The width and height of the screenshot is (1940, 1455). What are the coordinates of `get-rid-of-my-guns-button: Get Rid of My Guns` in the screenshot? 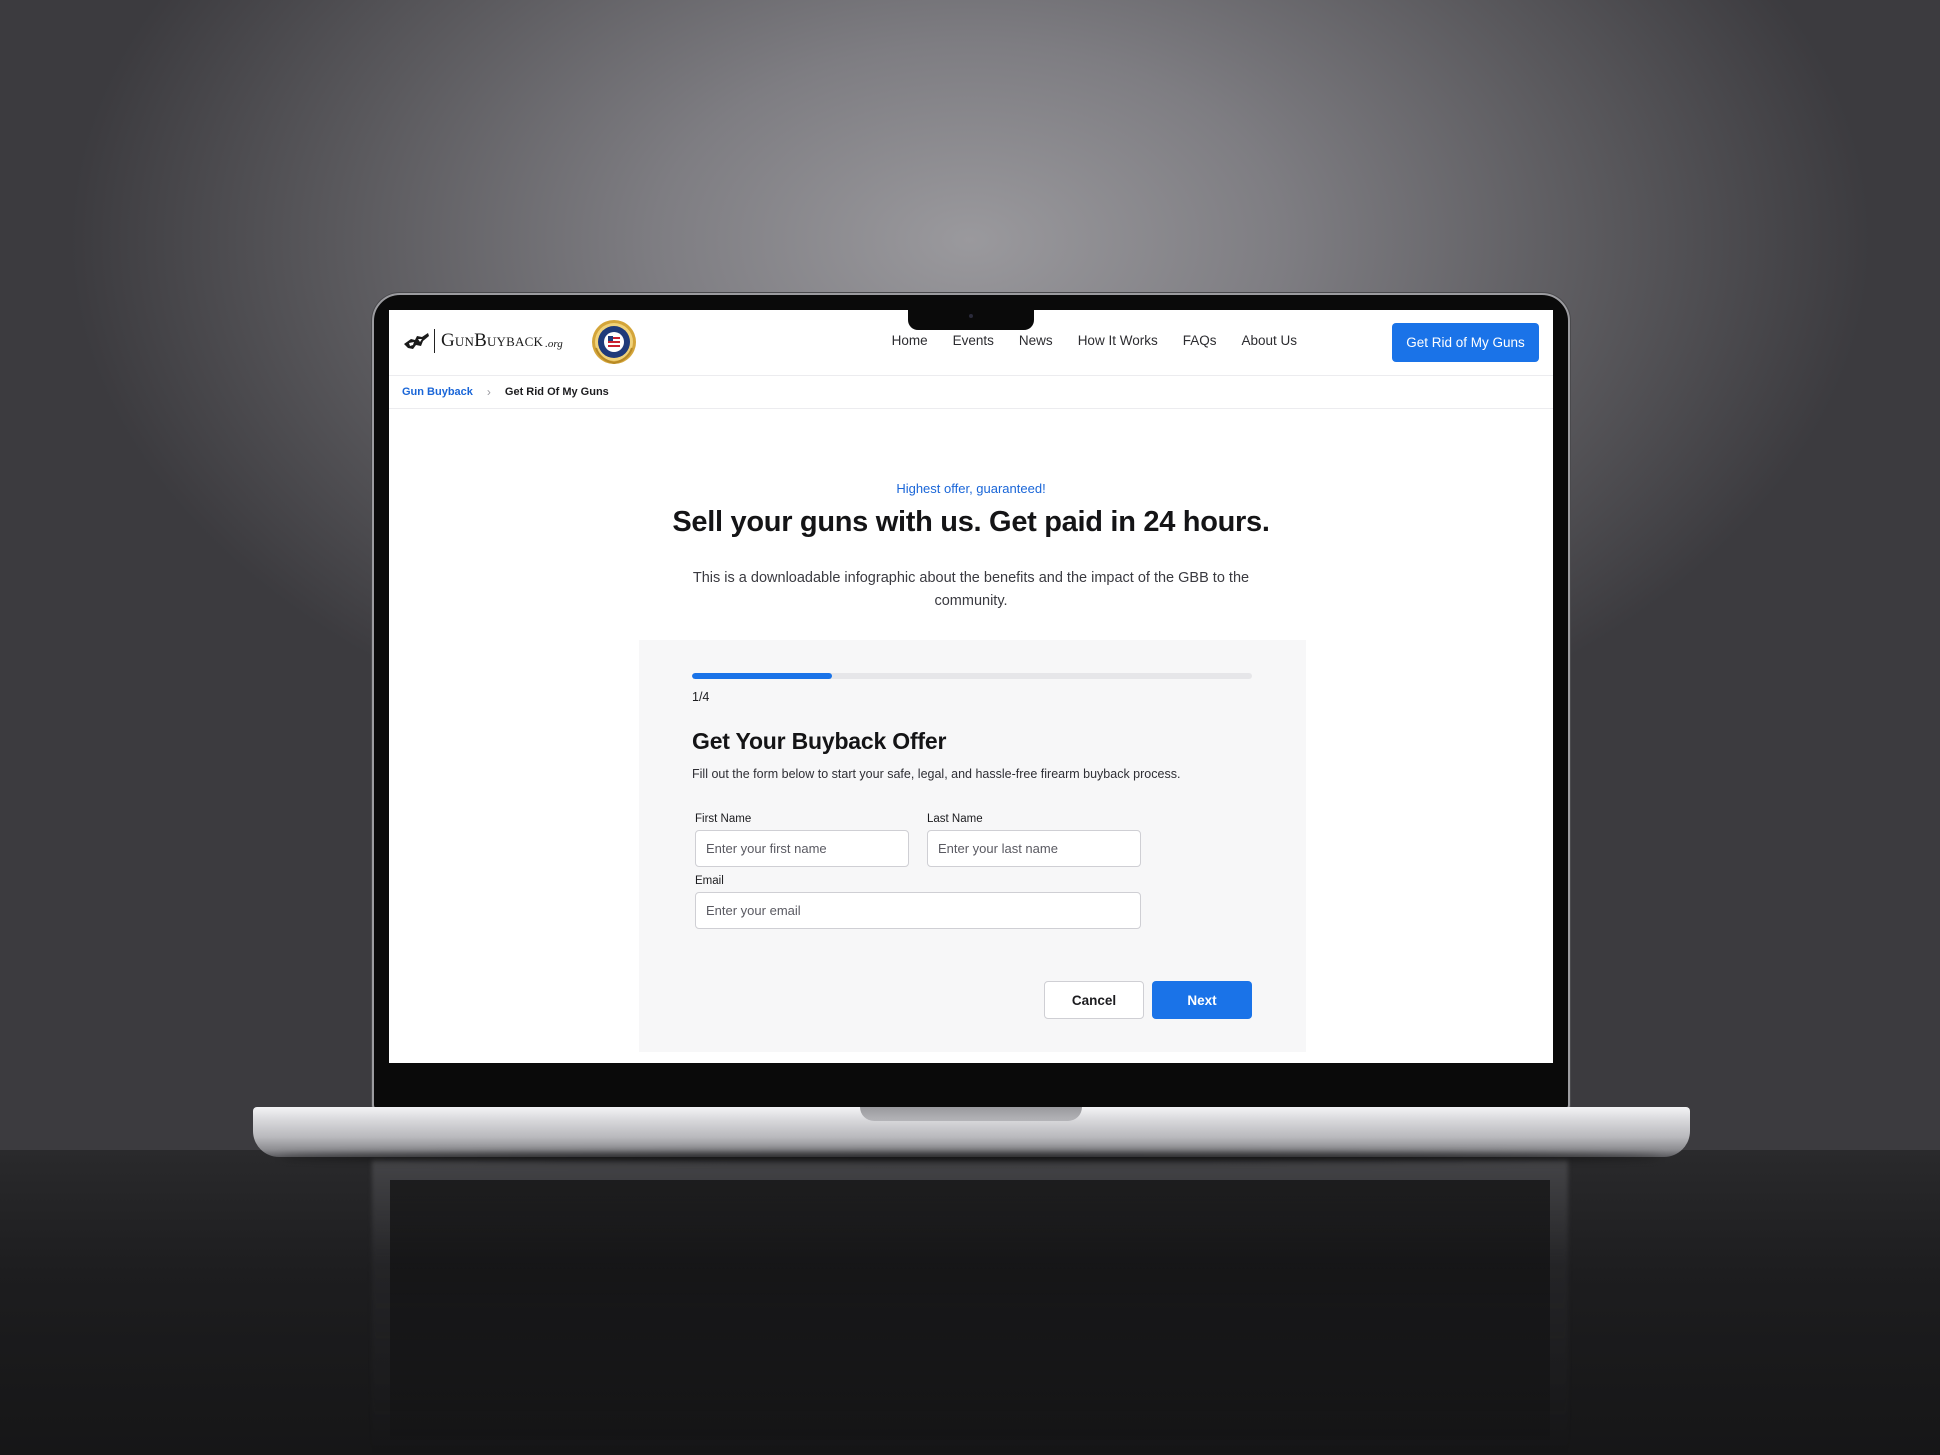 It's located at (1465, 342).